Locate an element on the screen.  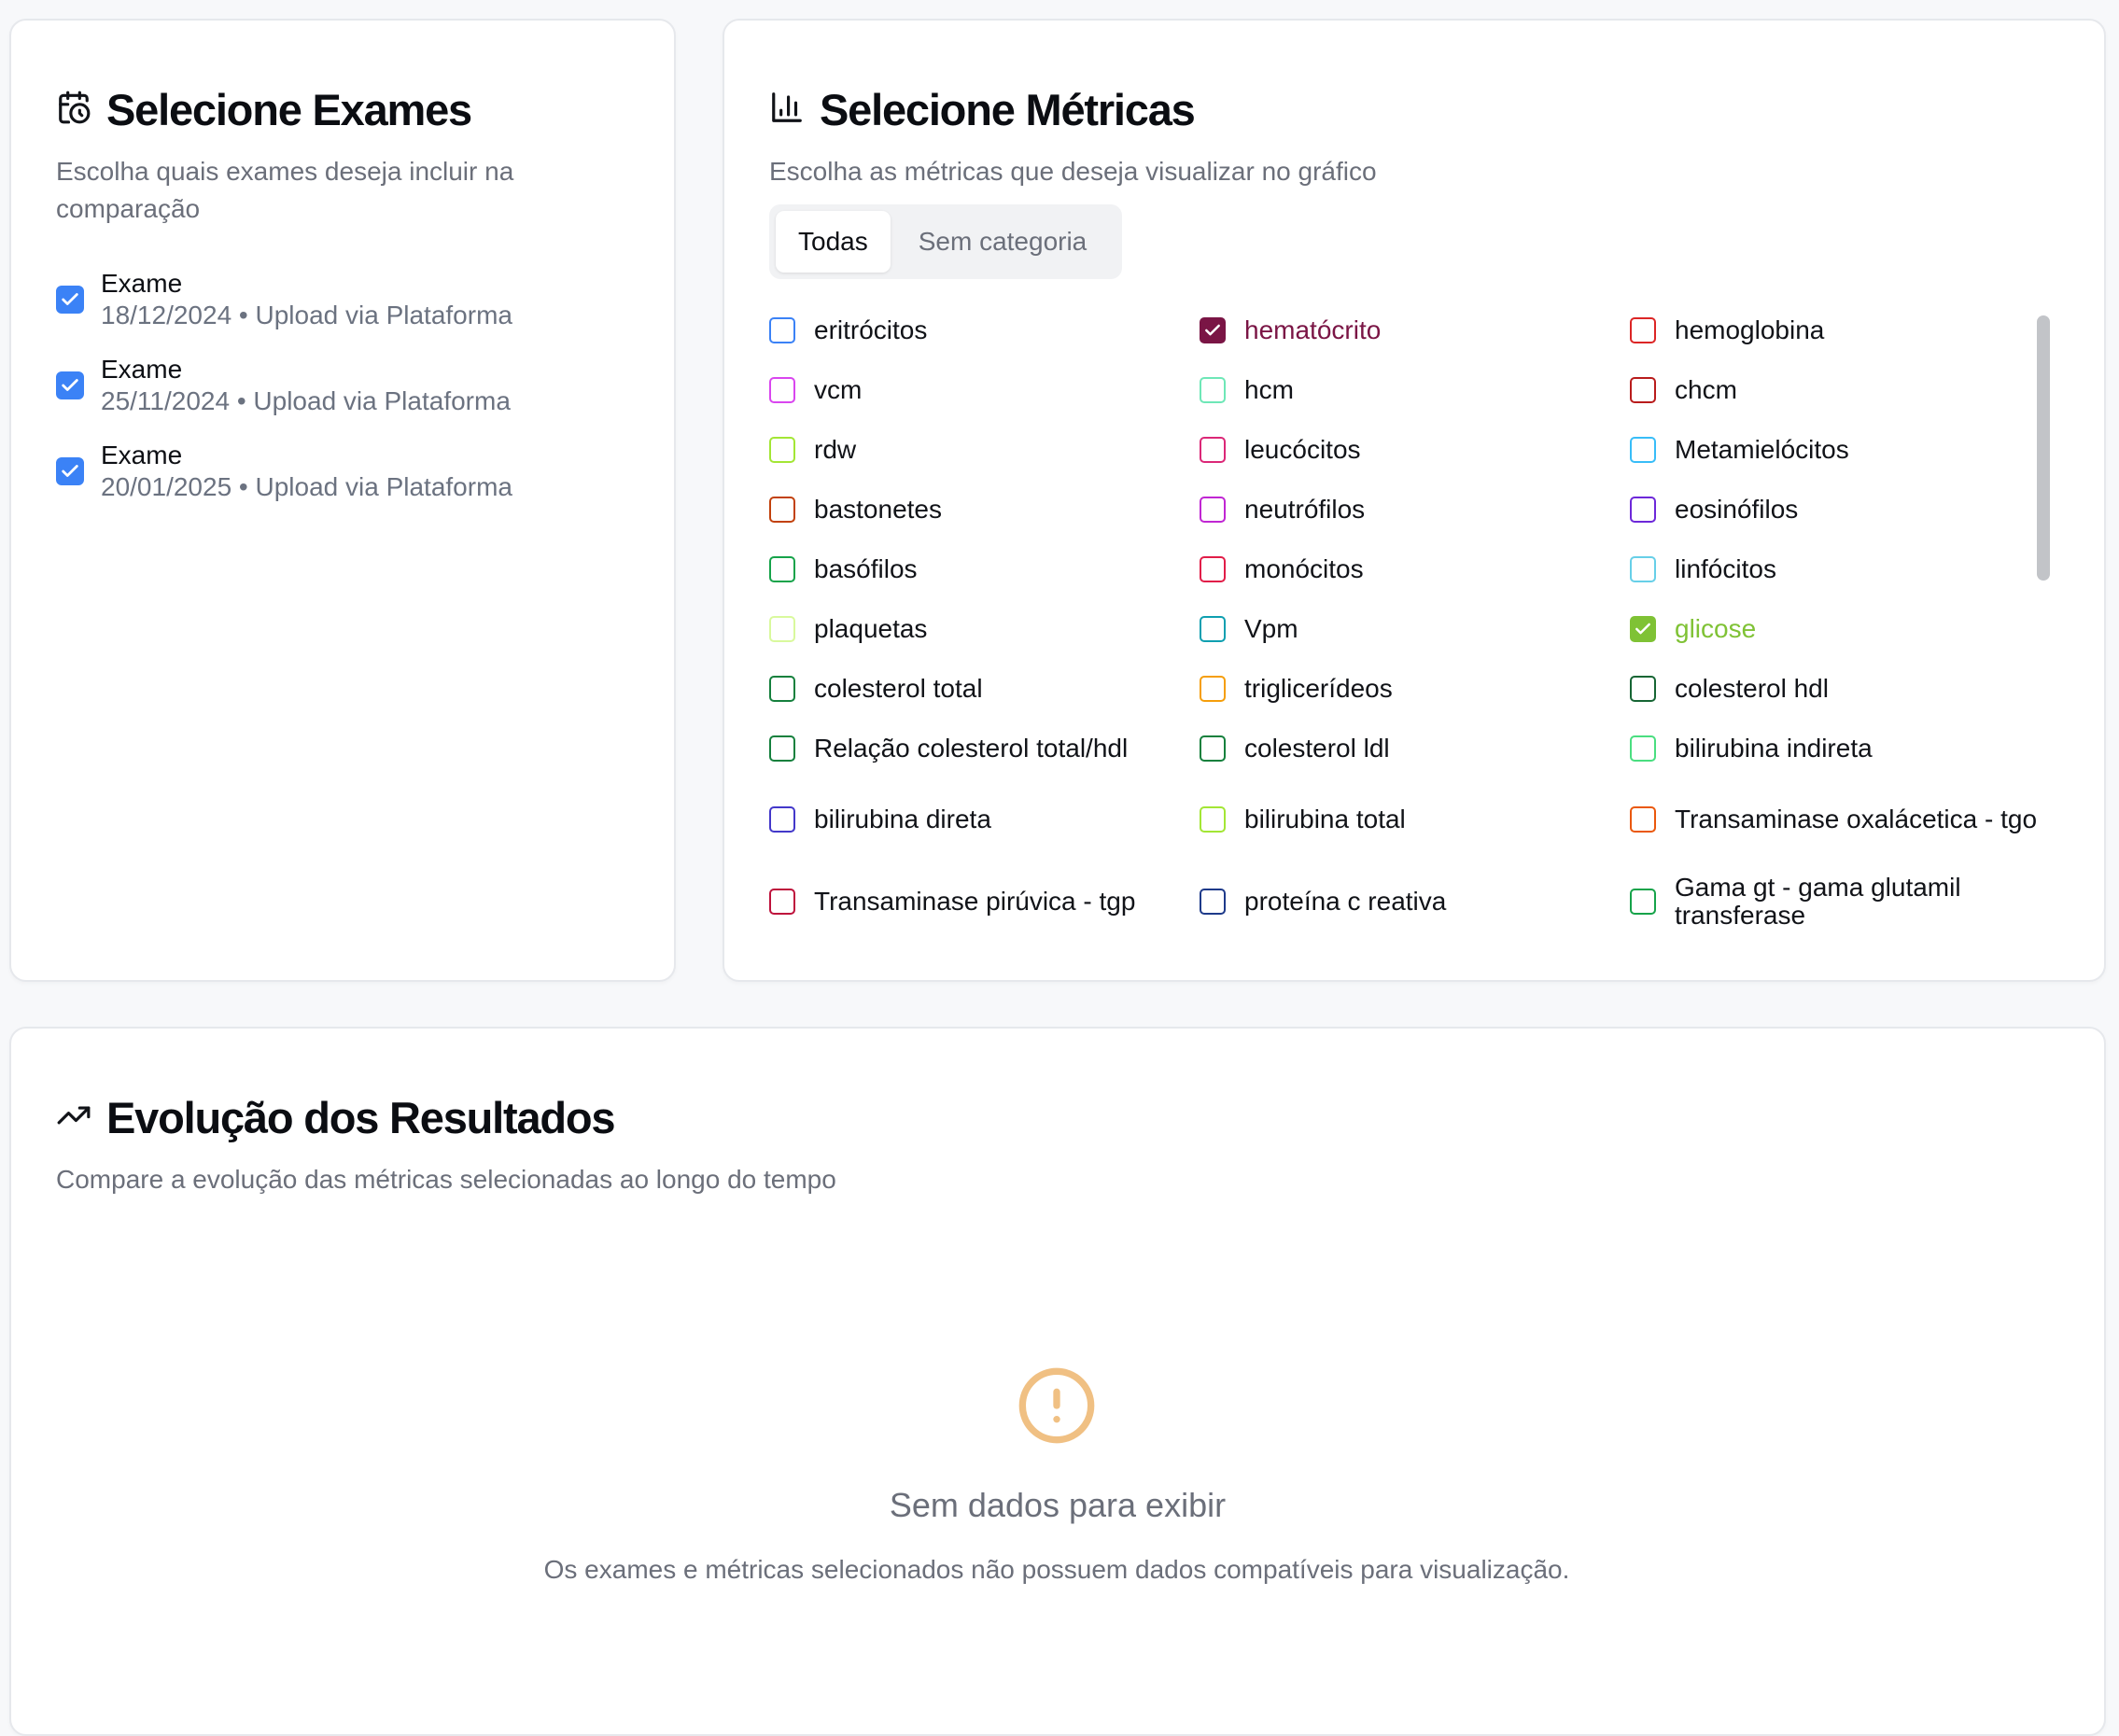
metric-item: triglicerídeos is located at coordinates (1415, 689).